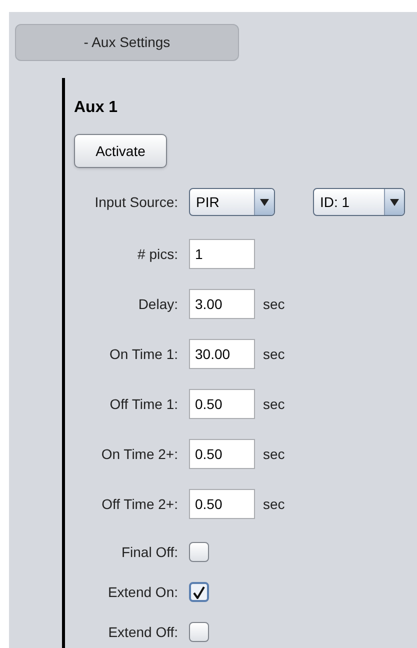  Describe the element at coordinates (120, 151) in the screenshot. I see `activate-button: Activate` at that location.